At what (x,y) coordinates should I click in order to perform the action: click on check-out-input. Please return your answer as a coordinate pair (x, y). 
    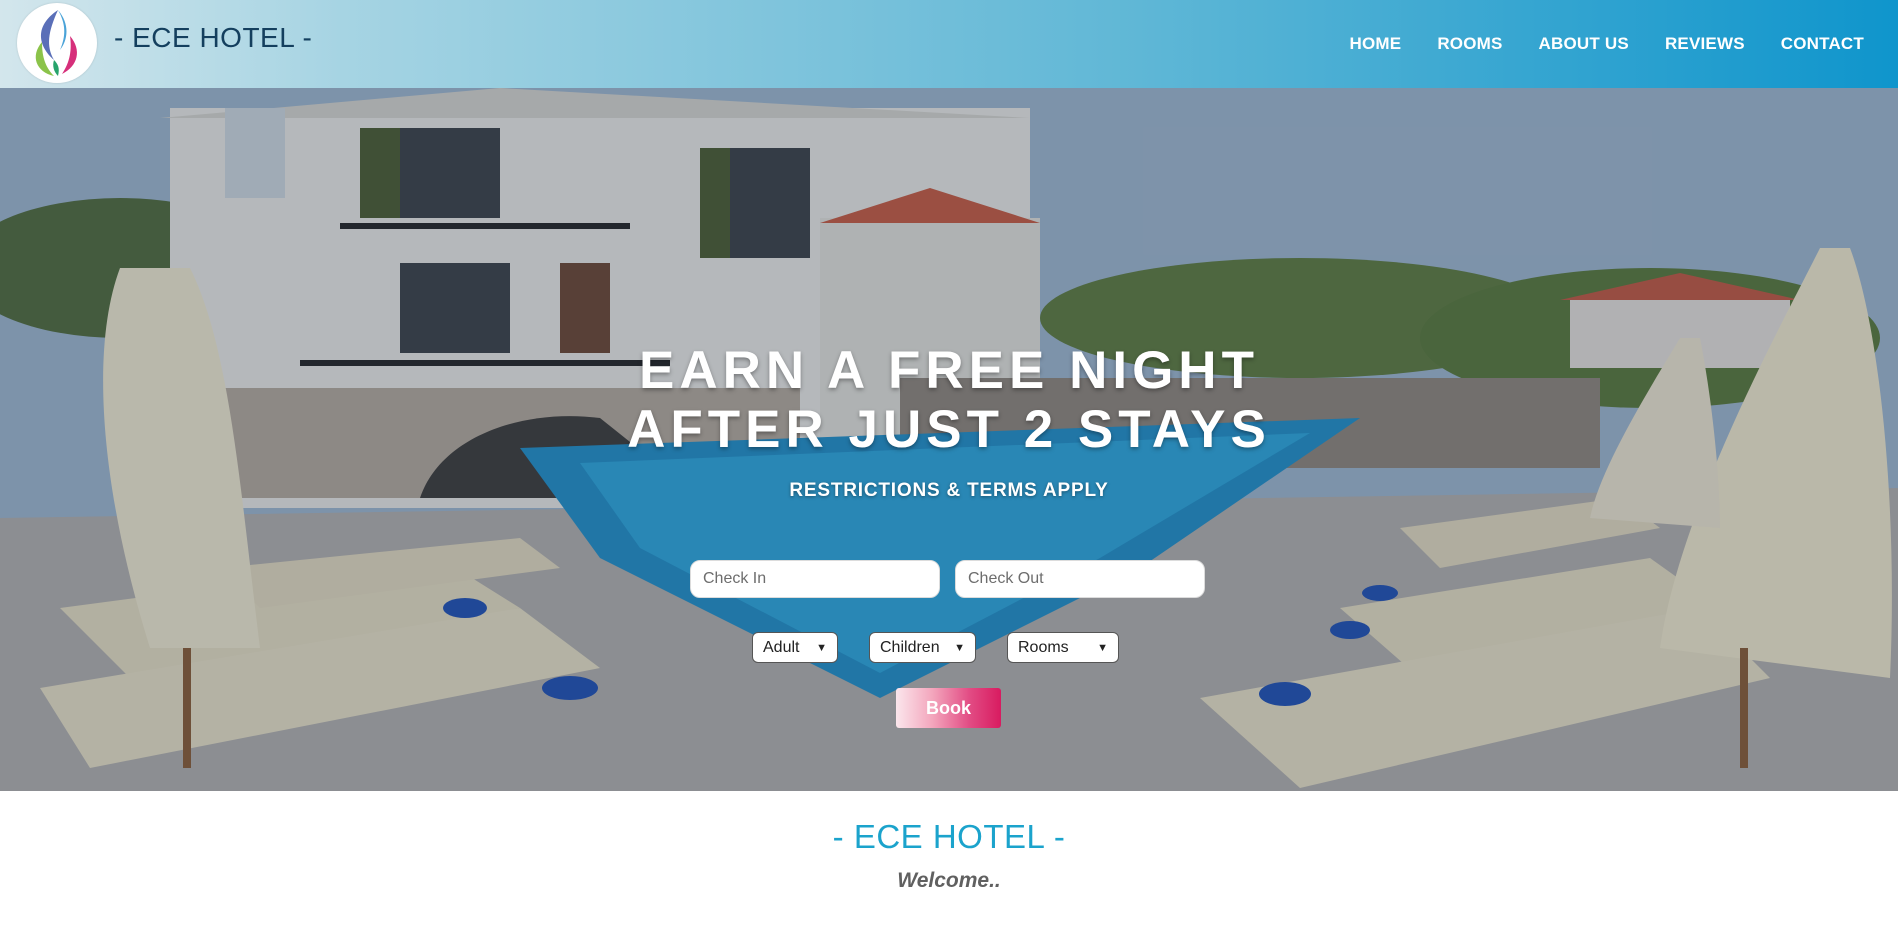
    Looking at the image, I should click on (1080, 579).